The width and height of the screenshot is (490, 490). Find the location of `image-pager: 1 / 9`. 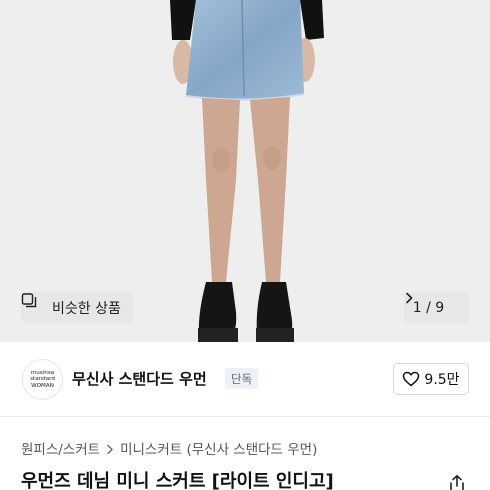

image-pager: 1 / 9 is located at coordinates (436, 307).